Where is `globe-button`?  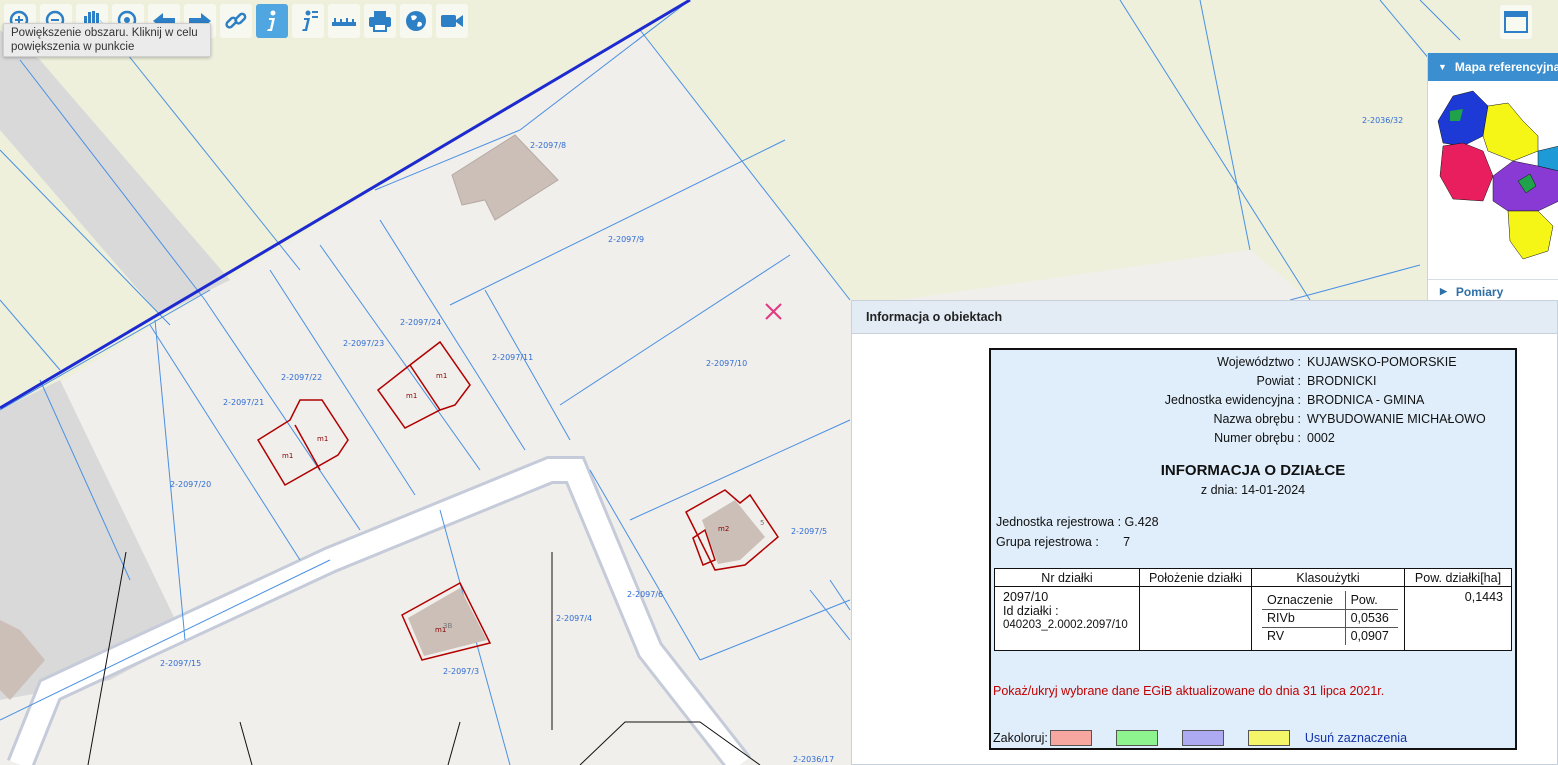
globe-button is located at coordinates (416, 21).